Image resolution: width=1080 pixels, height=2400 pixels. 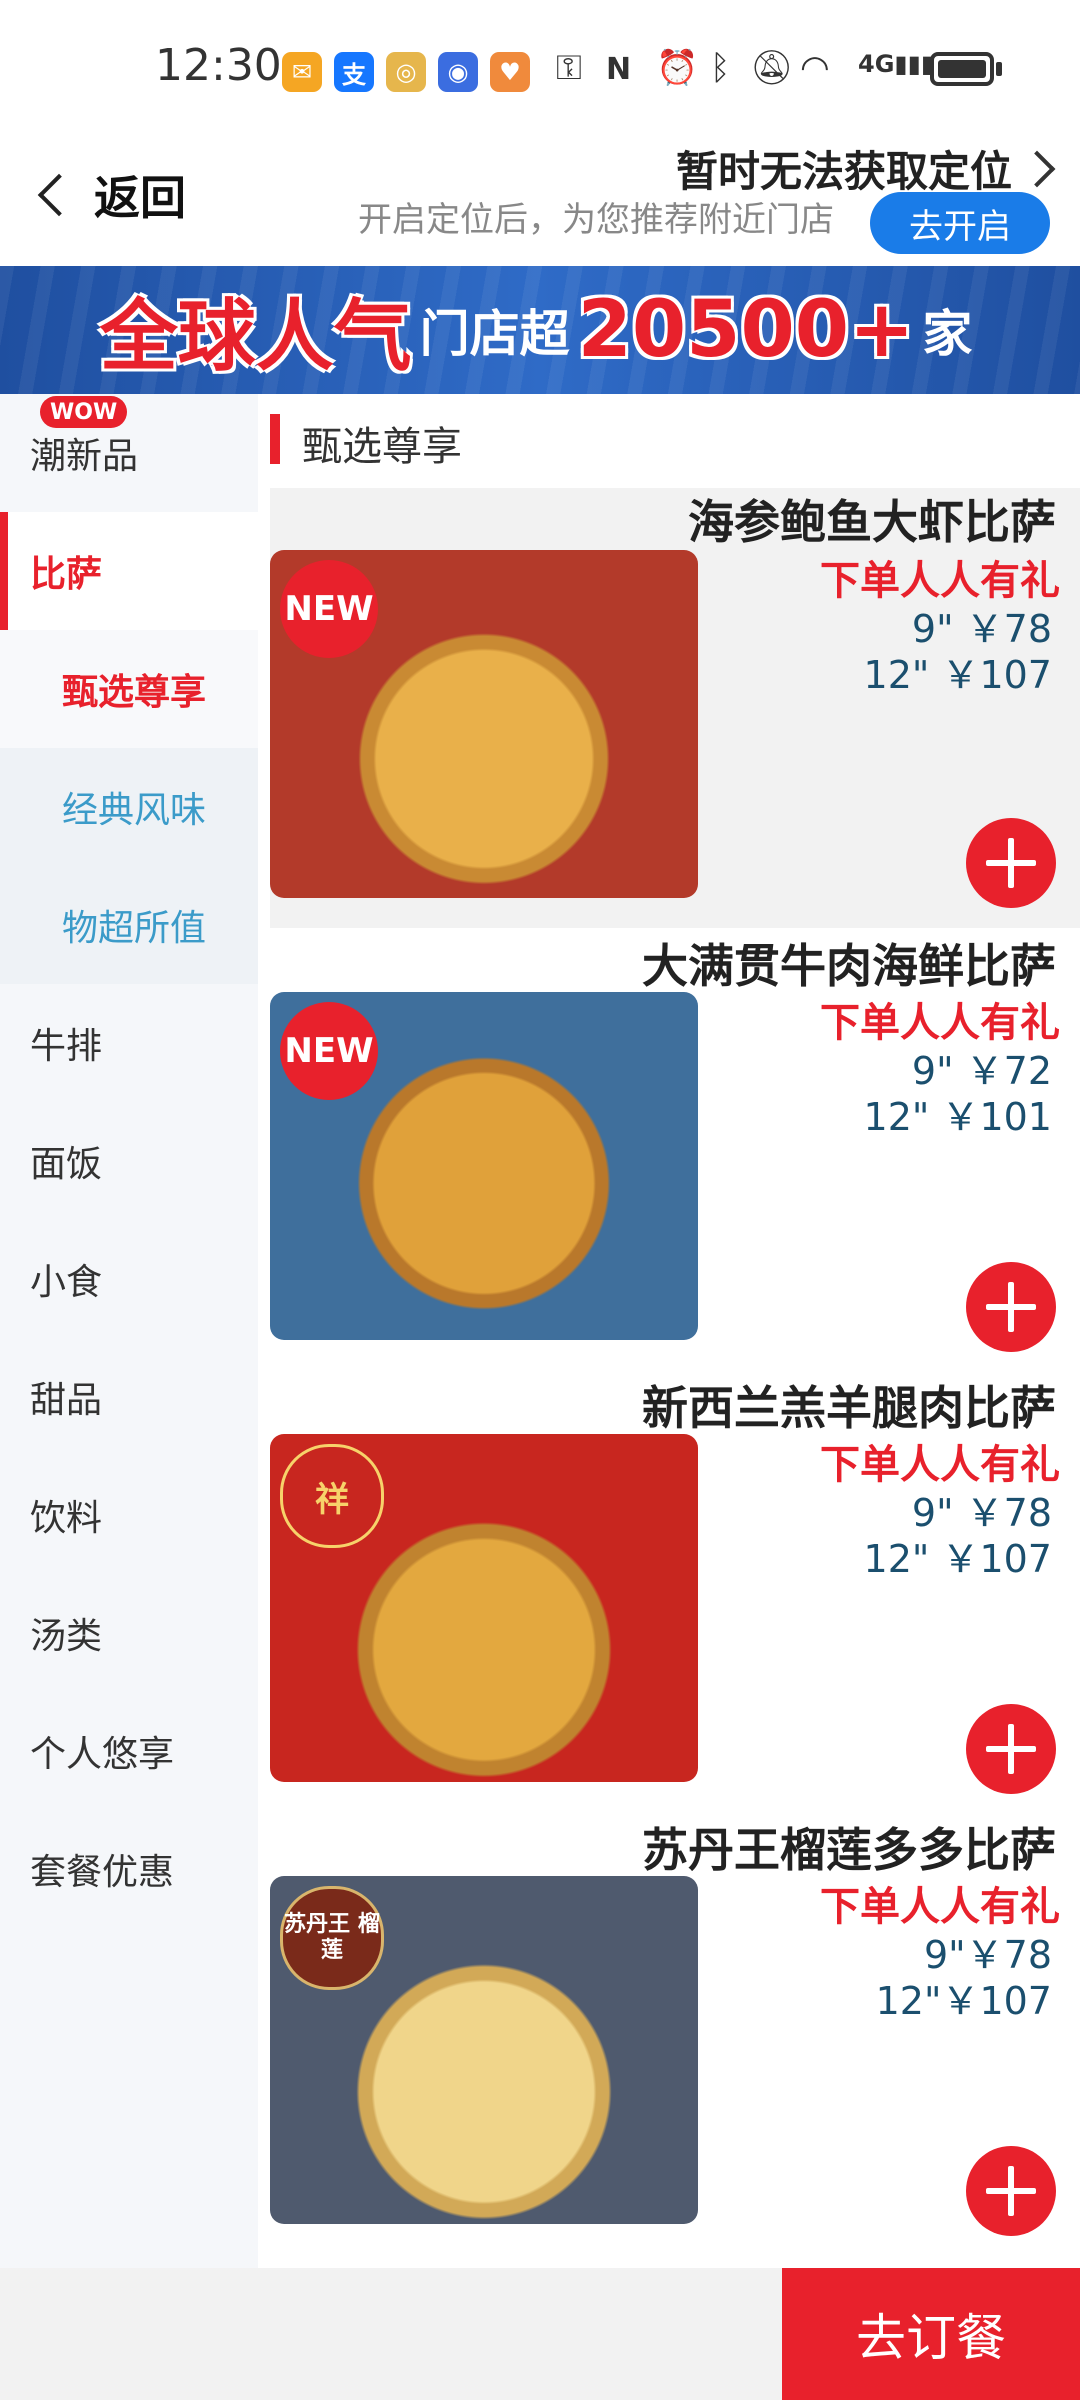 What do you see at coordinates (720, 68) in the screenshot?
I see `bluetooth-icon: ᛒ` at bounding box center [720, 68].